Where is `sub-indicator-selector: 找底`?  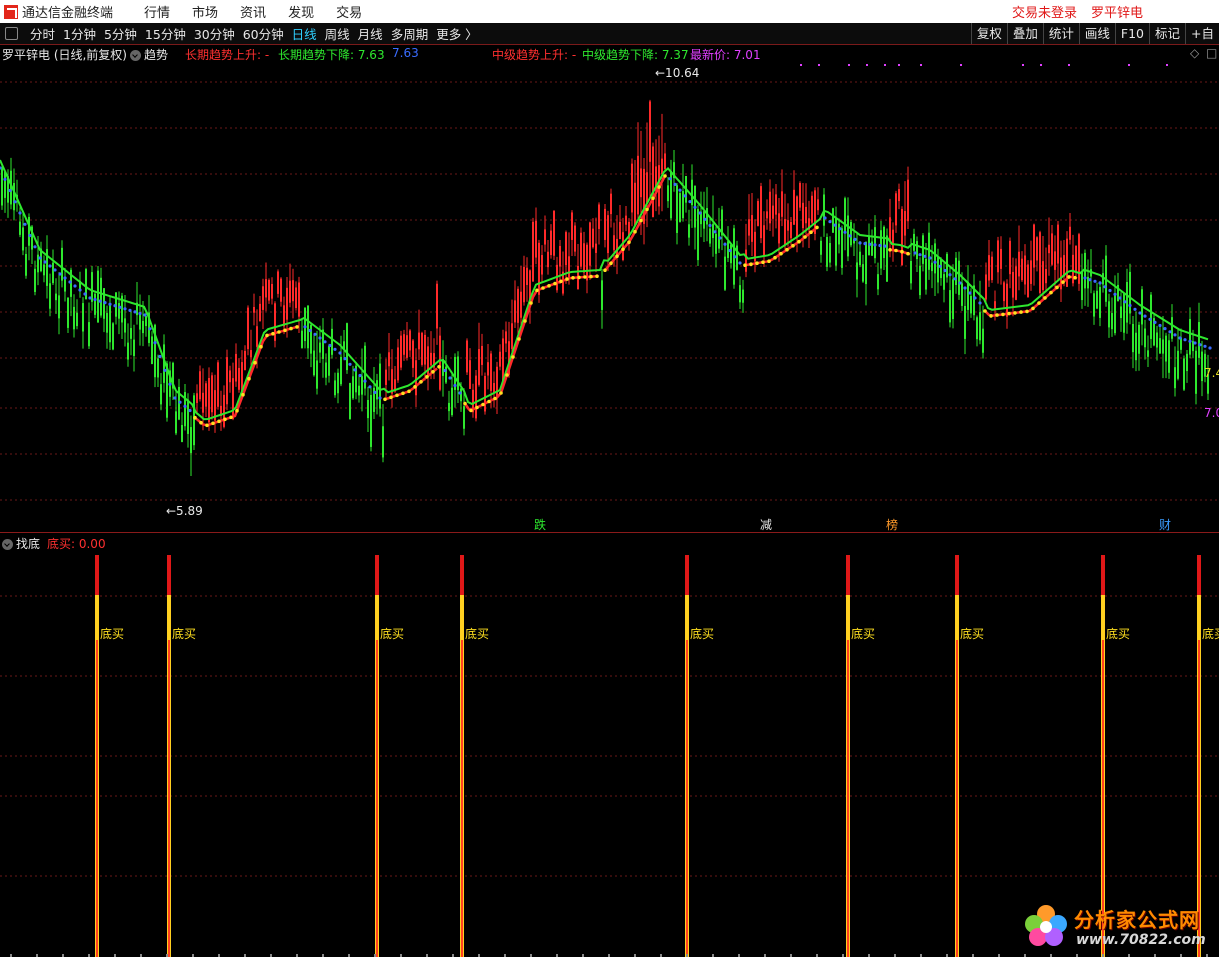 sub-indicator-selector: 找底 is located at coordinates (21, 543).